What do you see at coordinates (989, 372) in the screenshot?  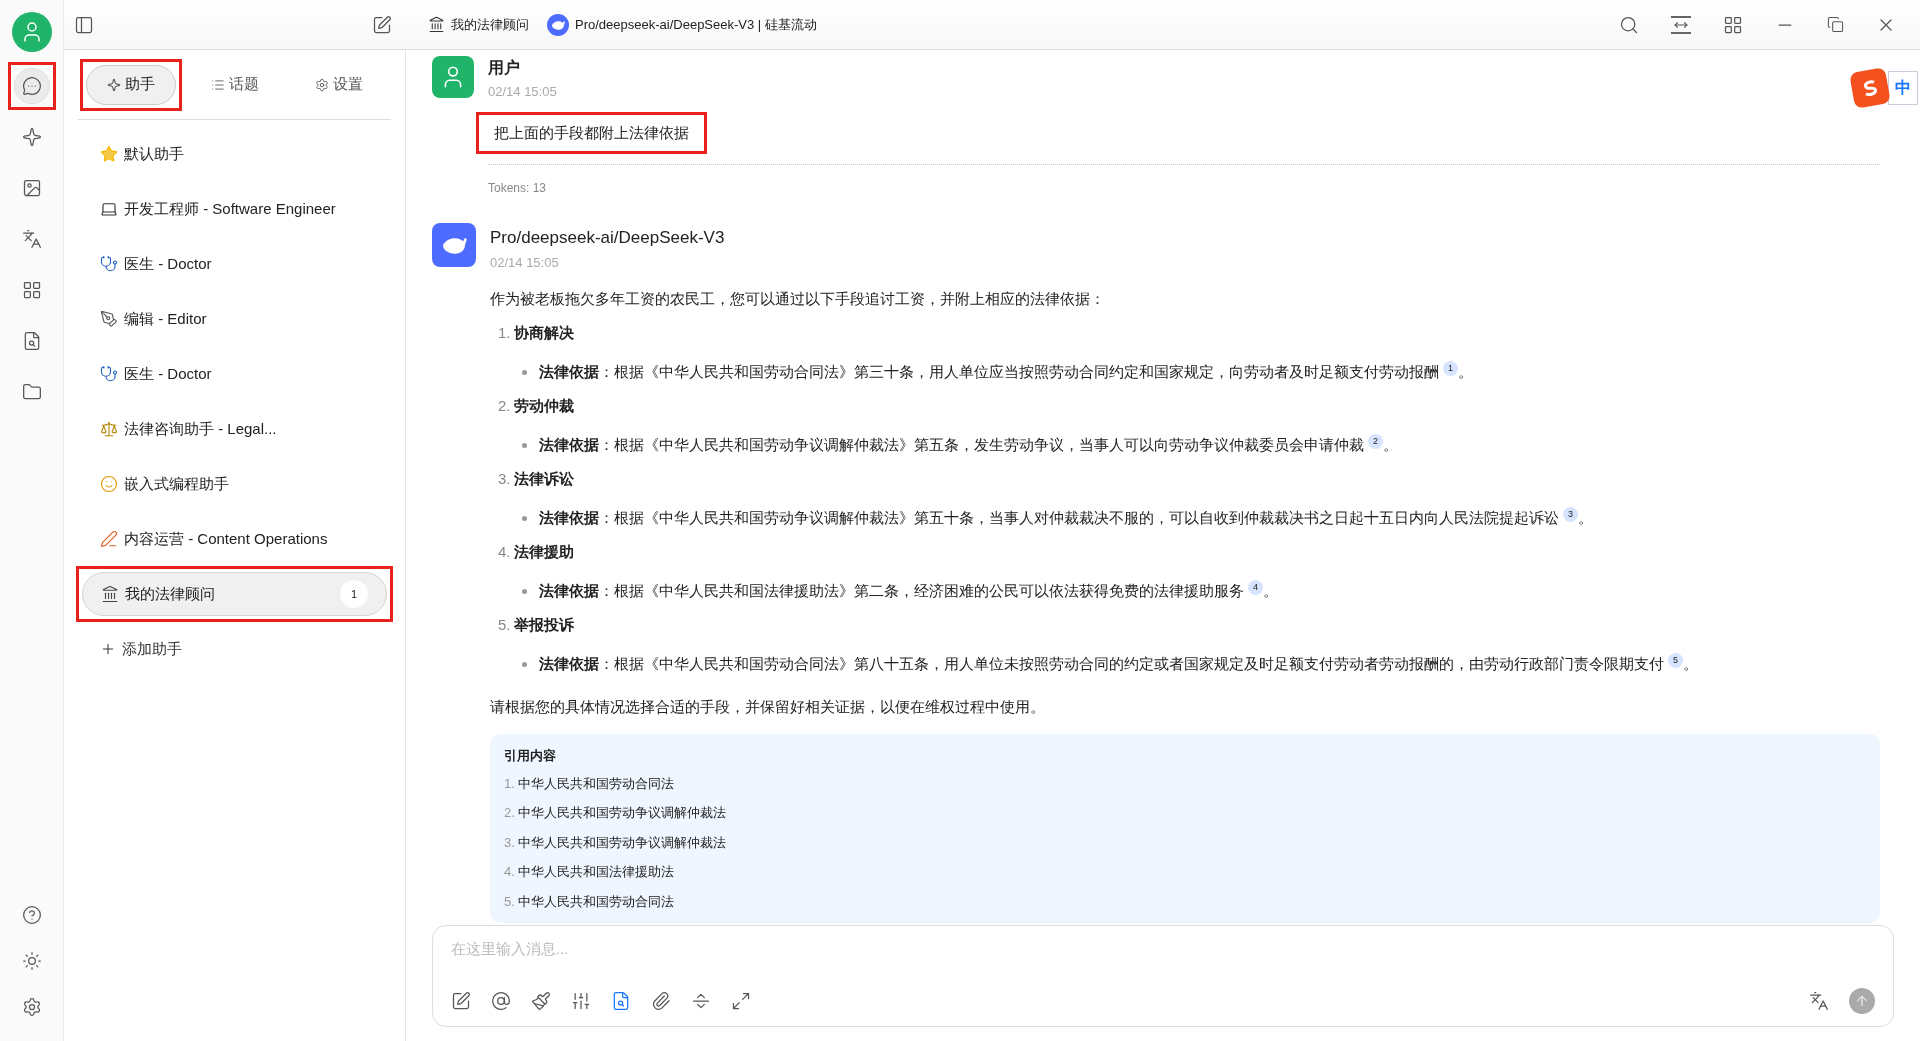 I see `legal-basis-text: 法律依据：根据《中华人民共和国劳动合同法》第三十条，用人单位应当按照劳动合同约定和国家规定，向劳动者及时足额支付劳动报酬` at bounding box center [989, 372].